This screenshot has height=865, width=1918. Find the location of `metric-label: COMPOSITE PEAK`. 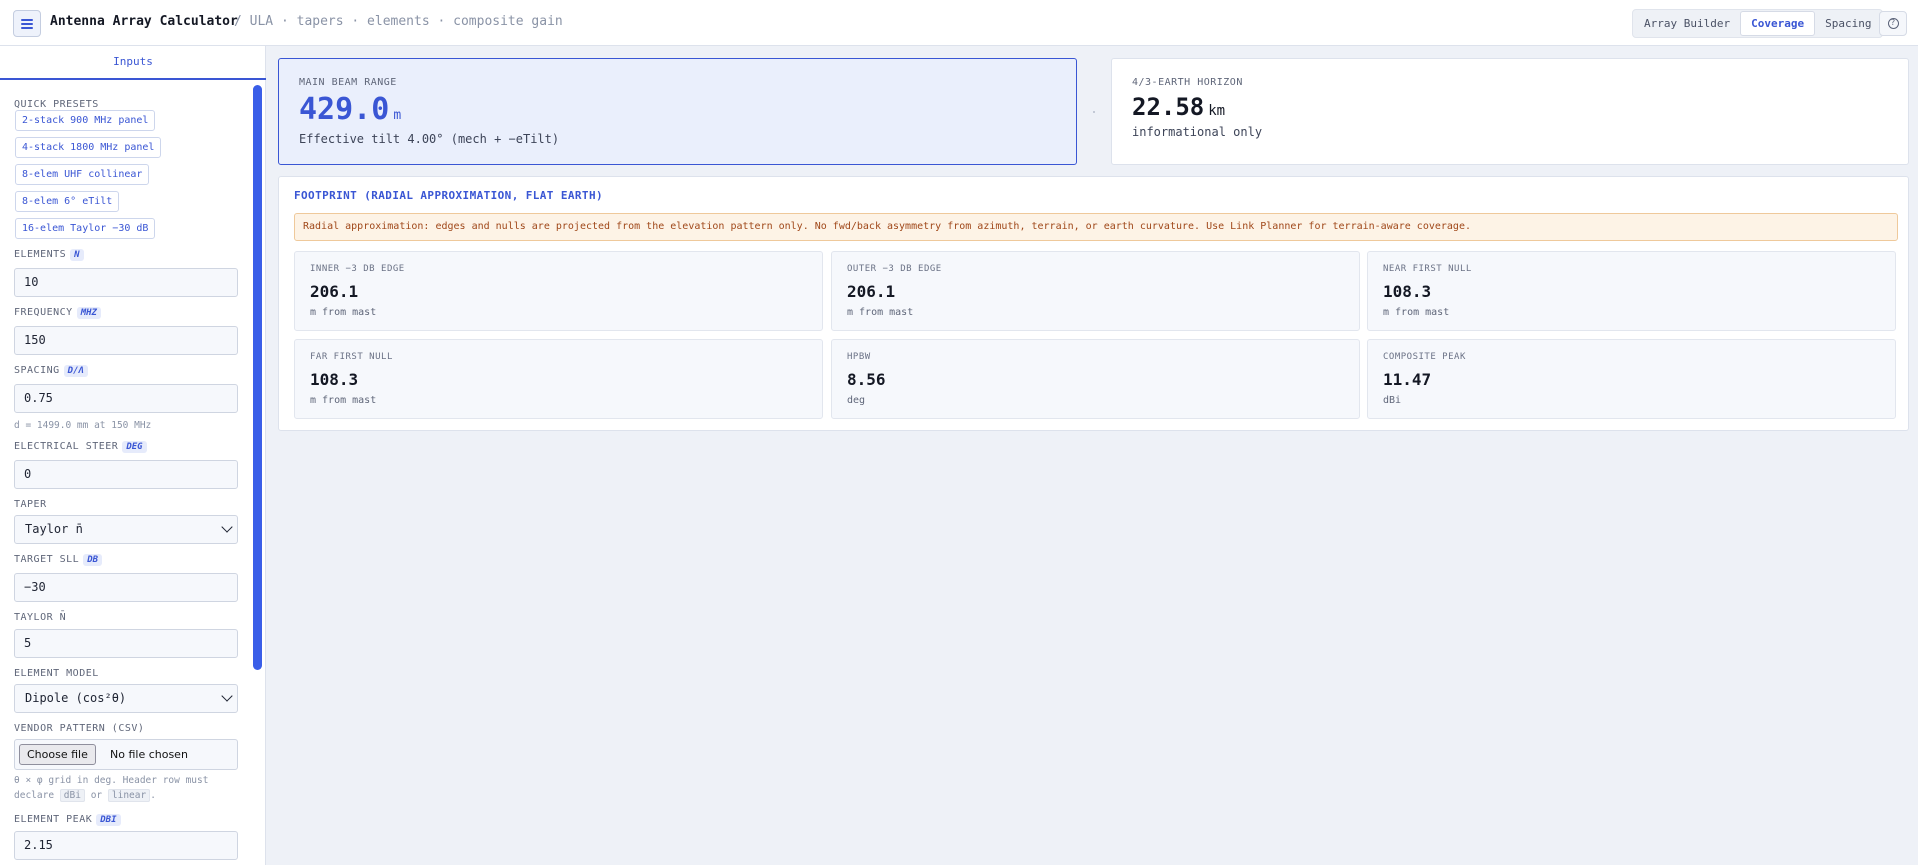

metric-label: COMPOSITE PEAK is located at coordinates (1424, 357).